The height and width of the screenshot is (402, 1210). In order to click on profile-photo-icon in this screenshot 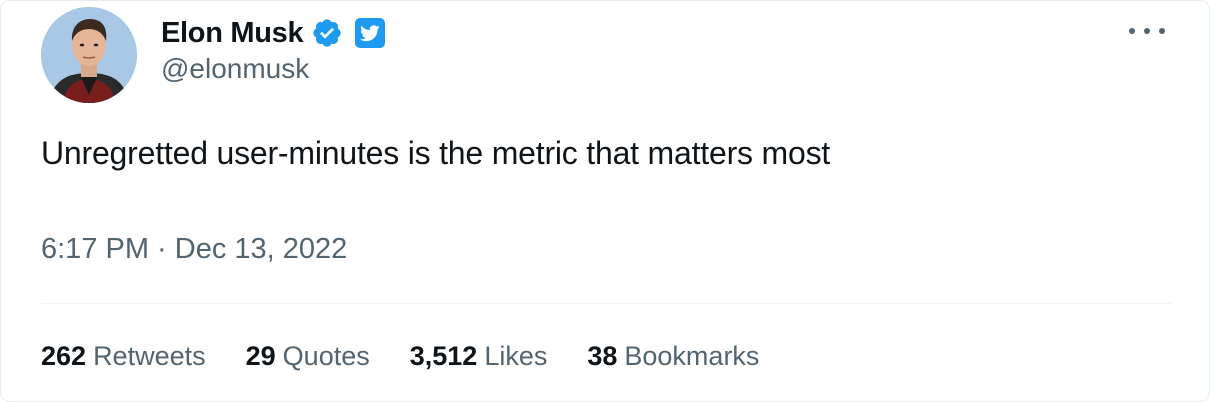, I will do `click(89, 55)`.